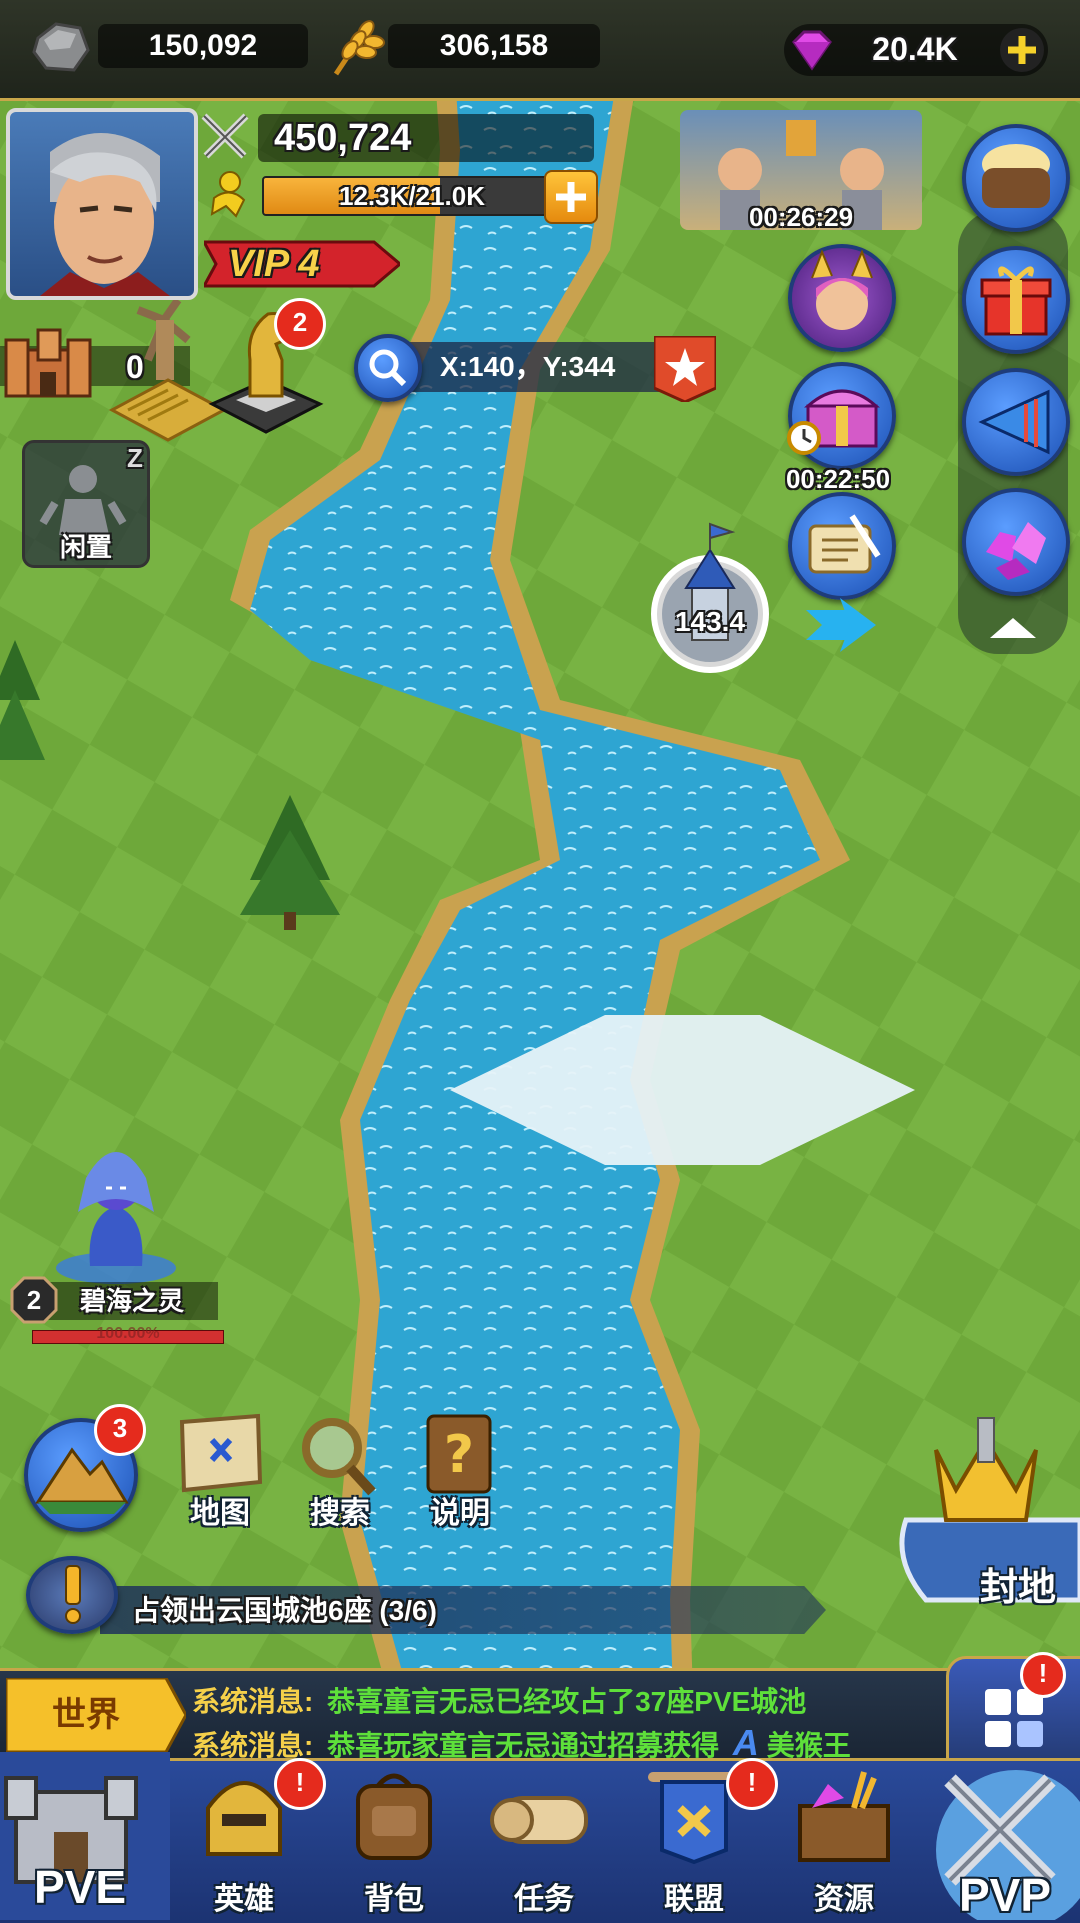  What do you see at coordinates (1016, 551) in the screenshot?
I see `gem-pile-icon` at bounding box center [1016, 551].